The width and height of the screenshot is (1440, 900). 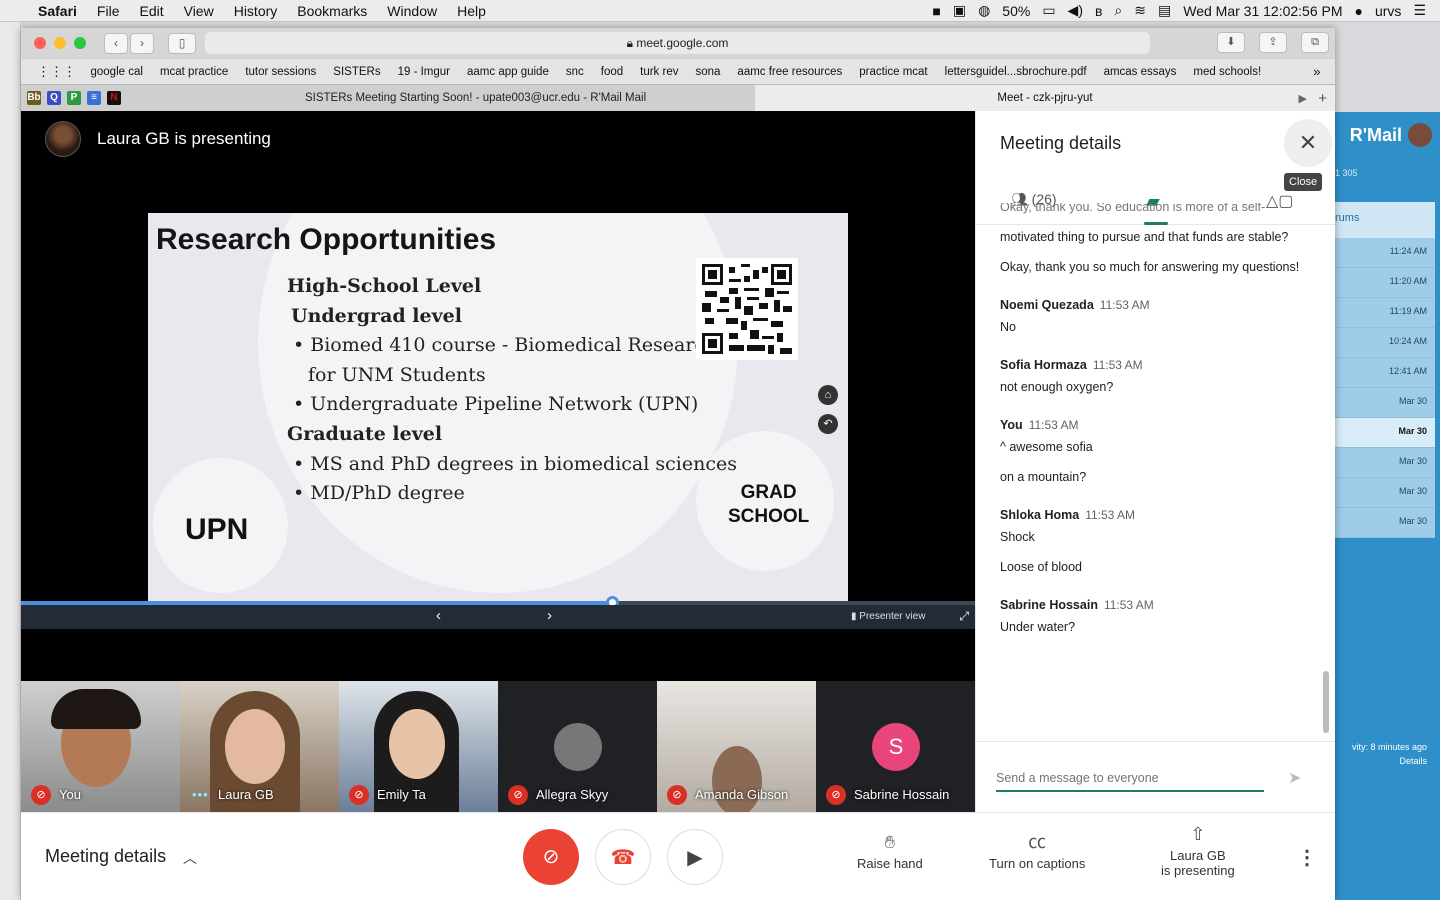 I want to click on bookmark: med schools!, so click(x=1227, y=72).